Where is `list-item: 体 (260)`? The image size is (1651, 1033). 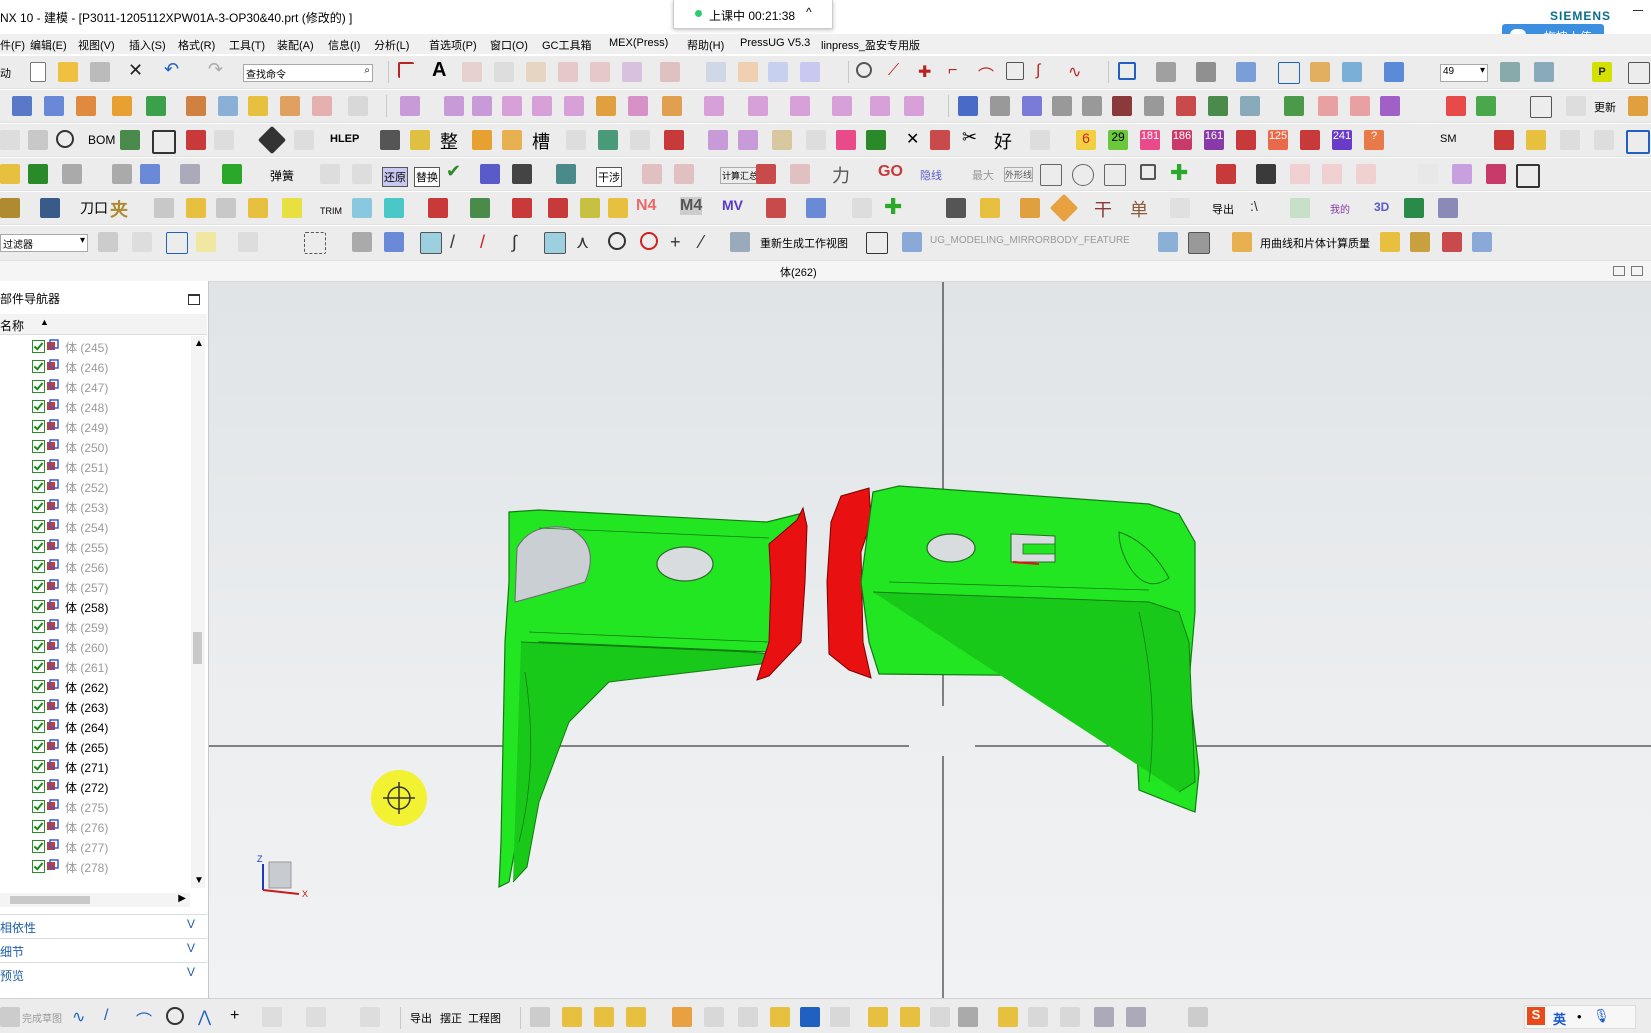 list-item: 体 (260) is located at coordinates (95, 646).